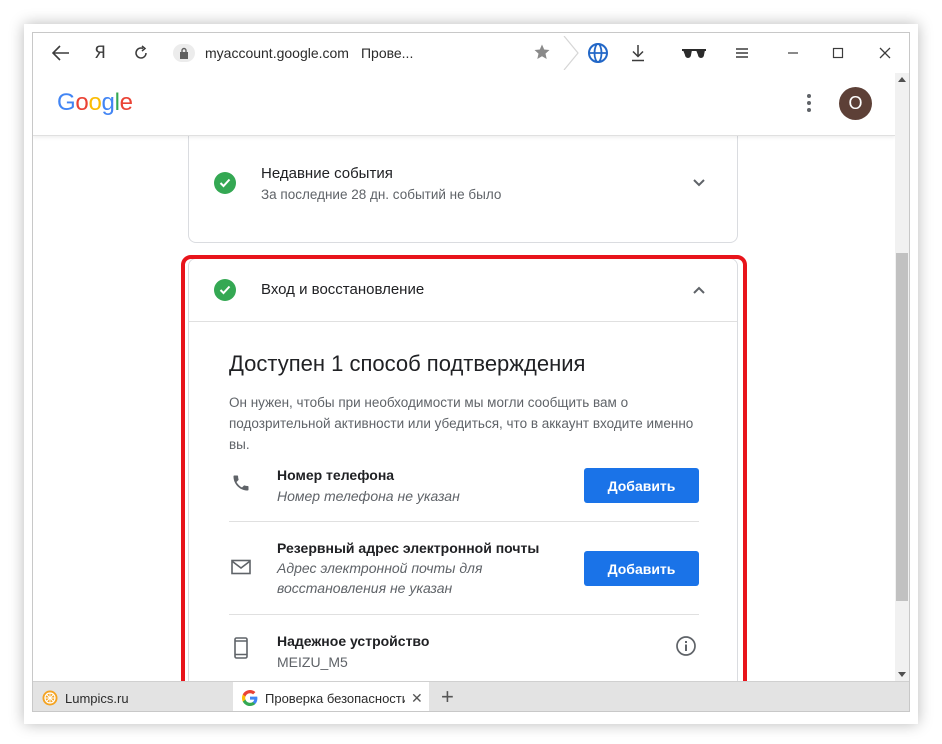 This screenshot has height=744, width=942. I want to click on chevron-down-icon, so click(699, 183).